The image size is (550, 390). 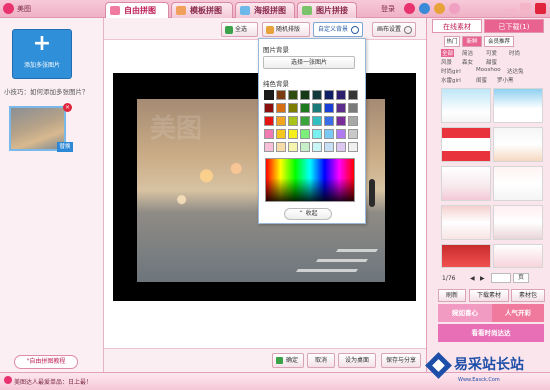 What do you see at coordinates (310, 180) in the screenshot?
I see `color-spectrum-picker` at bounding box center [310, 180].